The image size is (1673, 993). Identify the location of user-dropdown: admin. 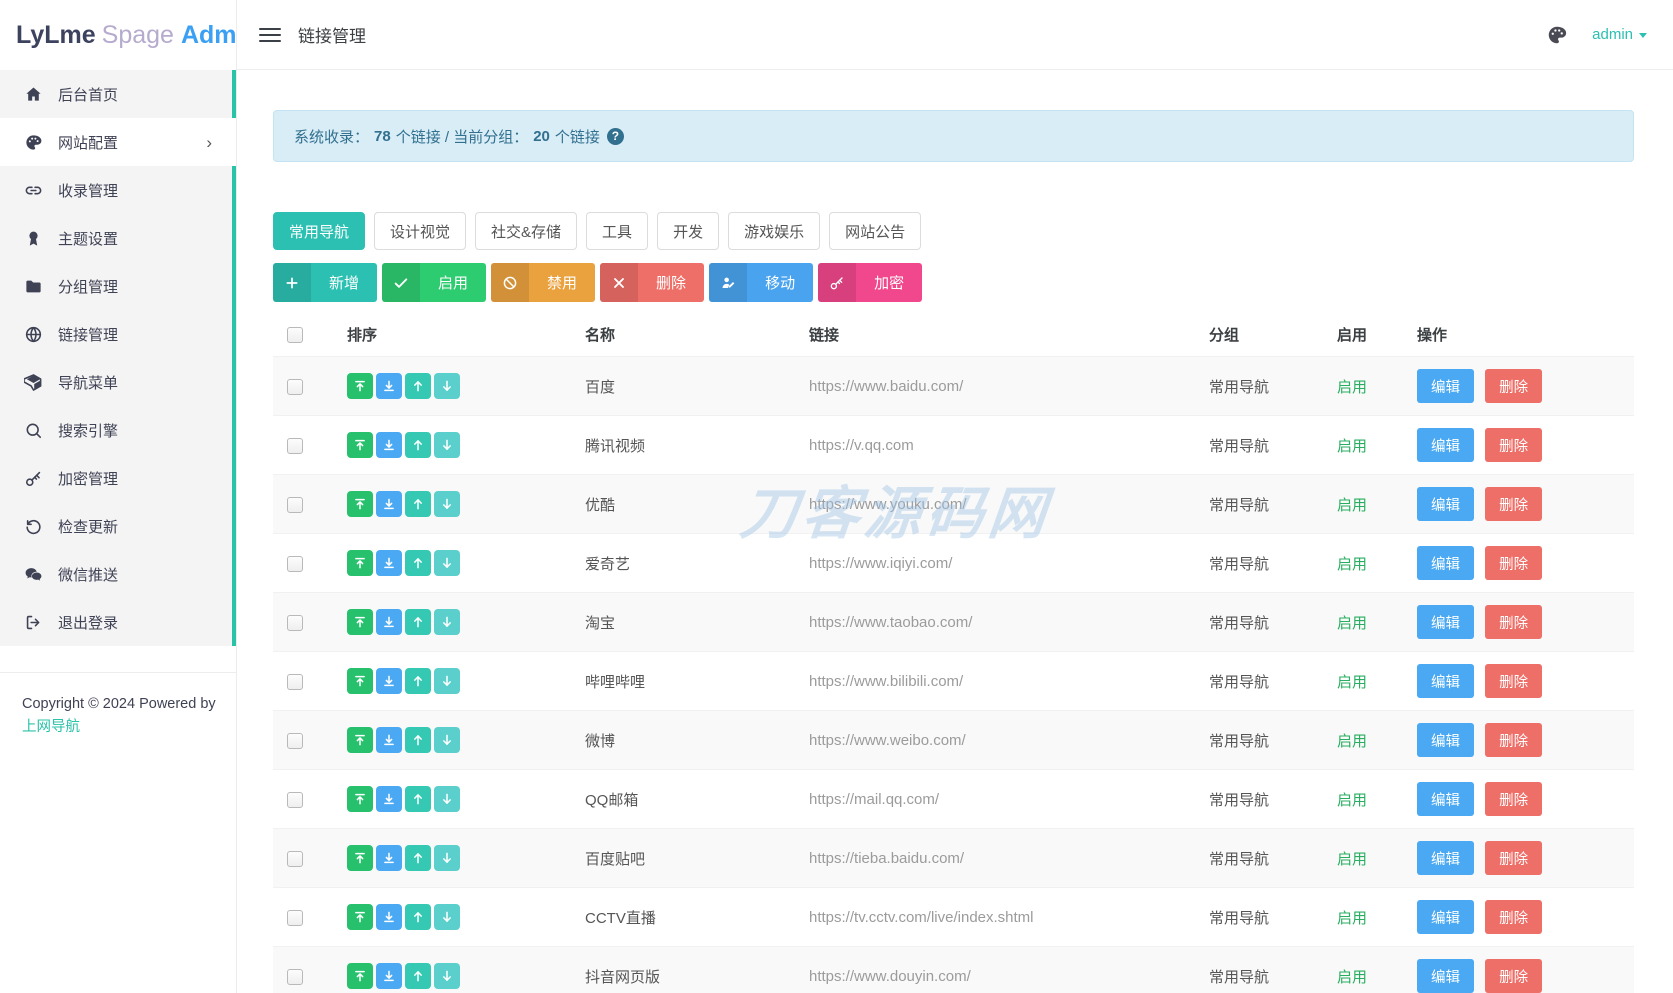
(1619, 34).